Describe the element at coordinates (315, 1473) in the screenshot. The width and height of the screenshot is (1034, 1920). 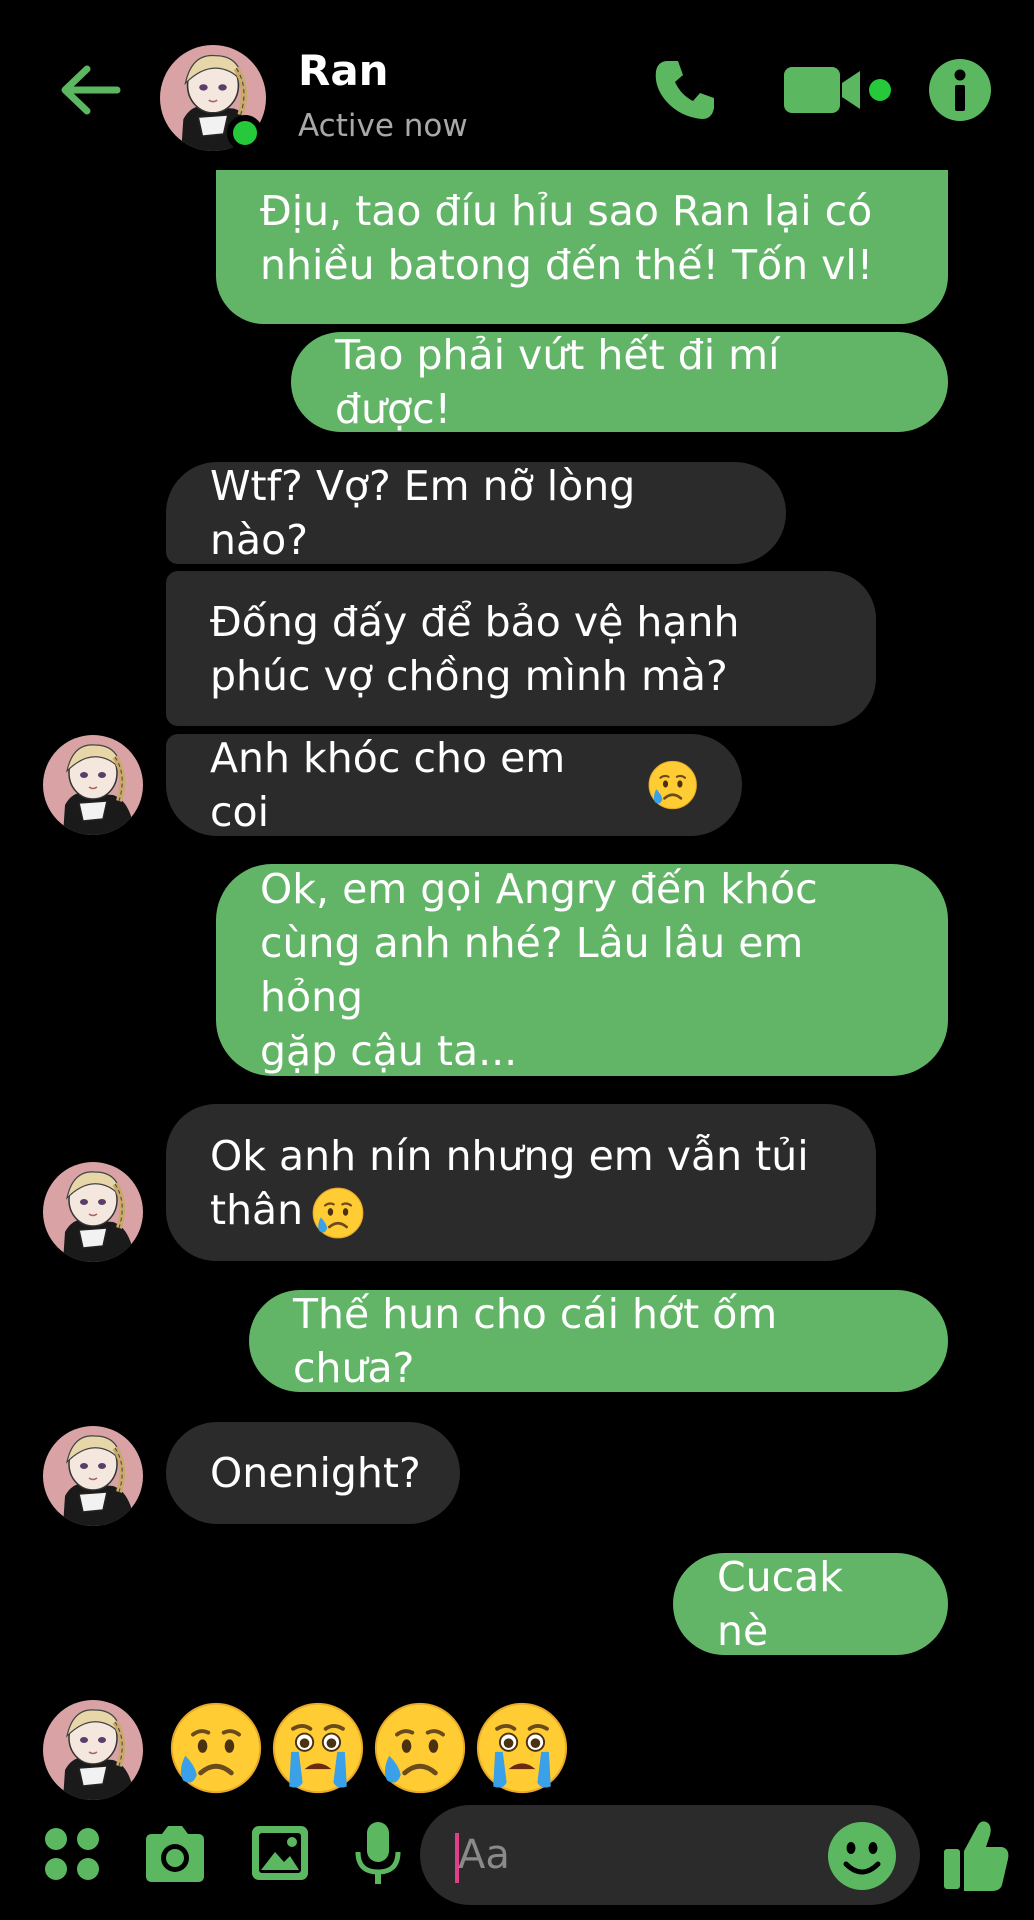
I see `message-text: Onenight?` at that location.